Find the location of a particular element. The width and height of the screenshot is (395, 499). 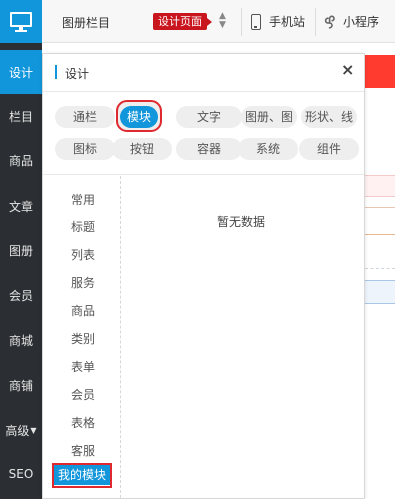

sidebar-item-columns: 栏目 is located at coordinates (21, 116).